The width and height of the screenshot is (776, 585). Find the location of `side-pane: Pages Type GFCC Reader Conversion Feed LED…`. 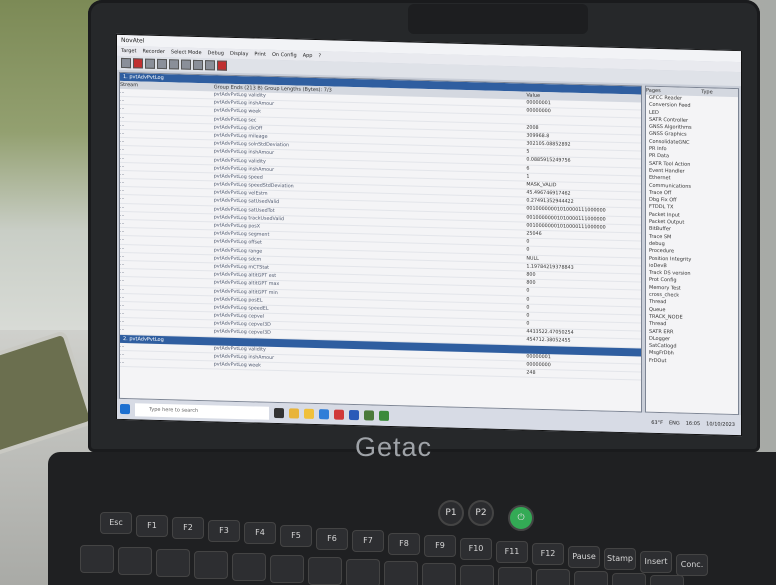

side-pane: Pages Type GFCC Reader Conversion Feed LED… is located at coordinates (692, 250).